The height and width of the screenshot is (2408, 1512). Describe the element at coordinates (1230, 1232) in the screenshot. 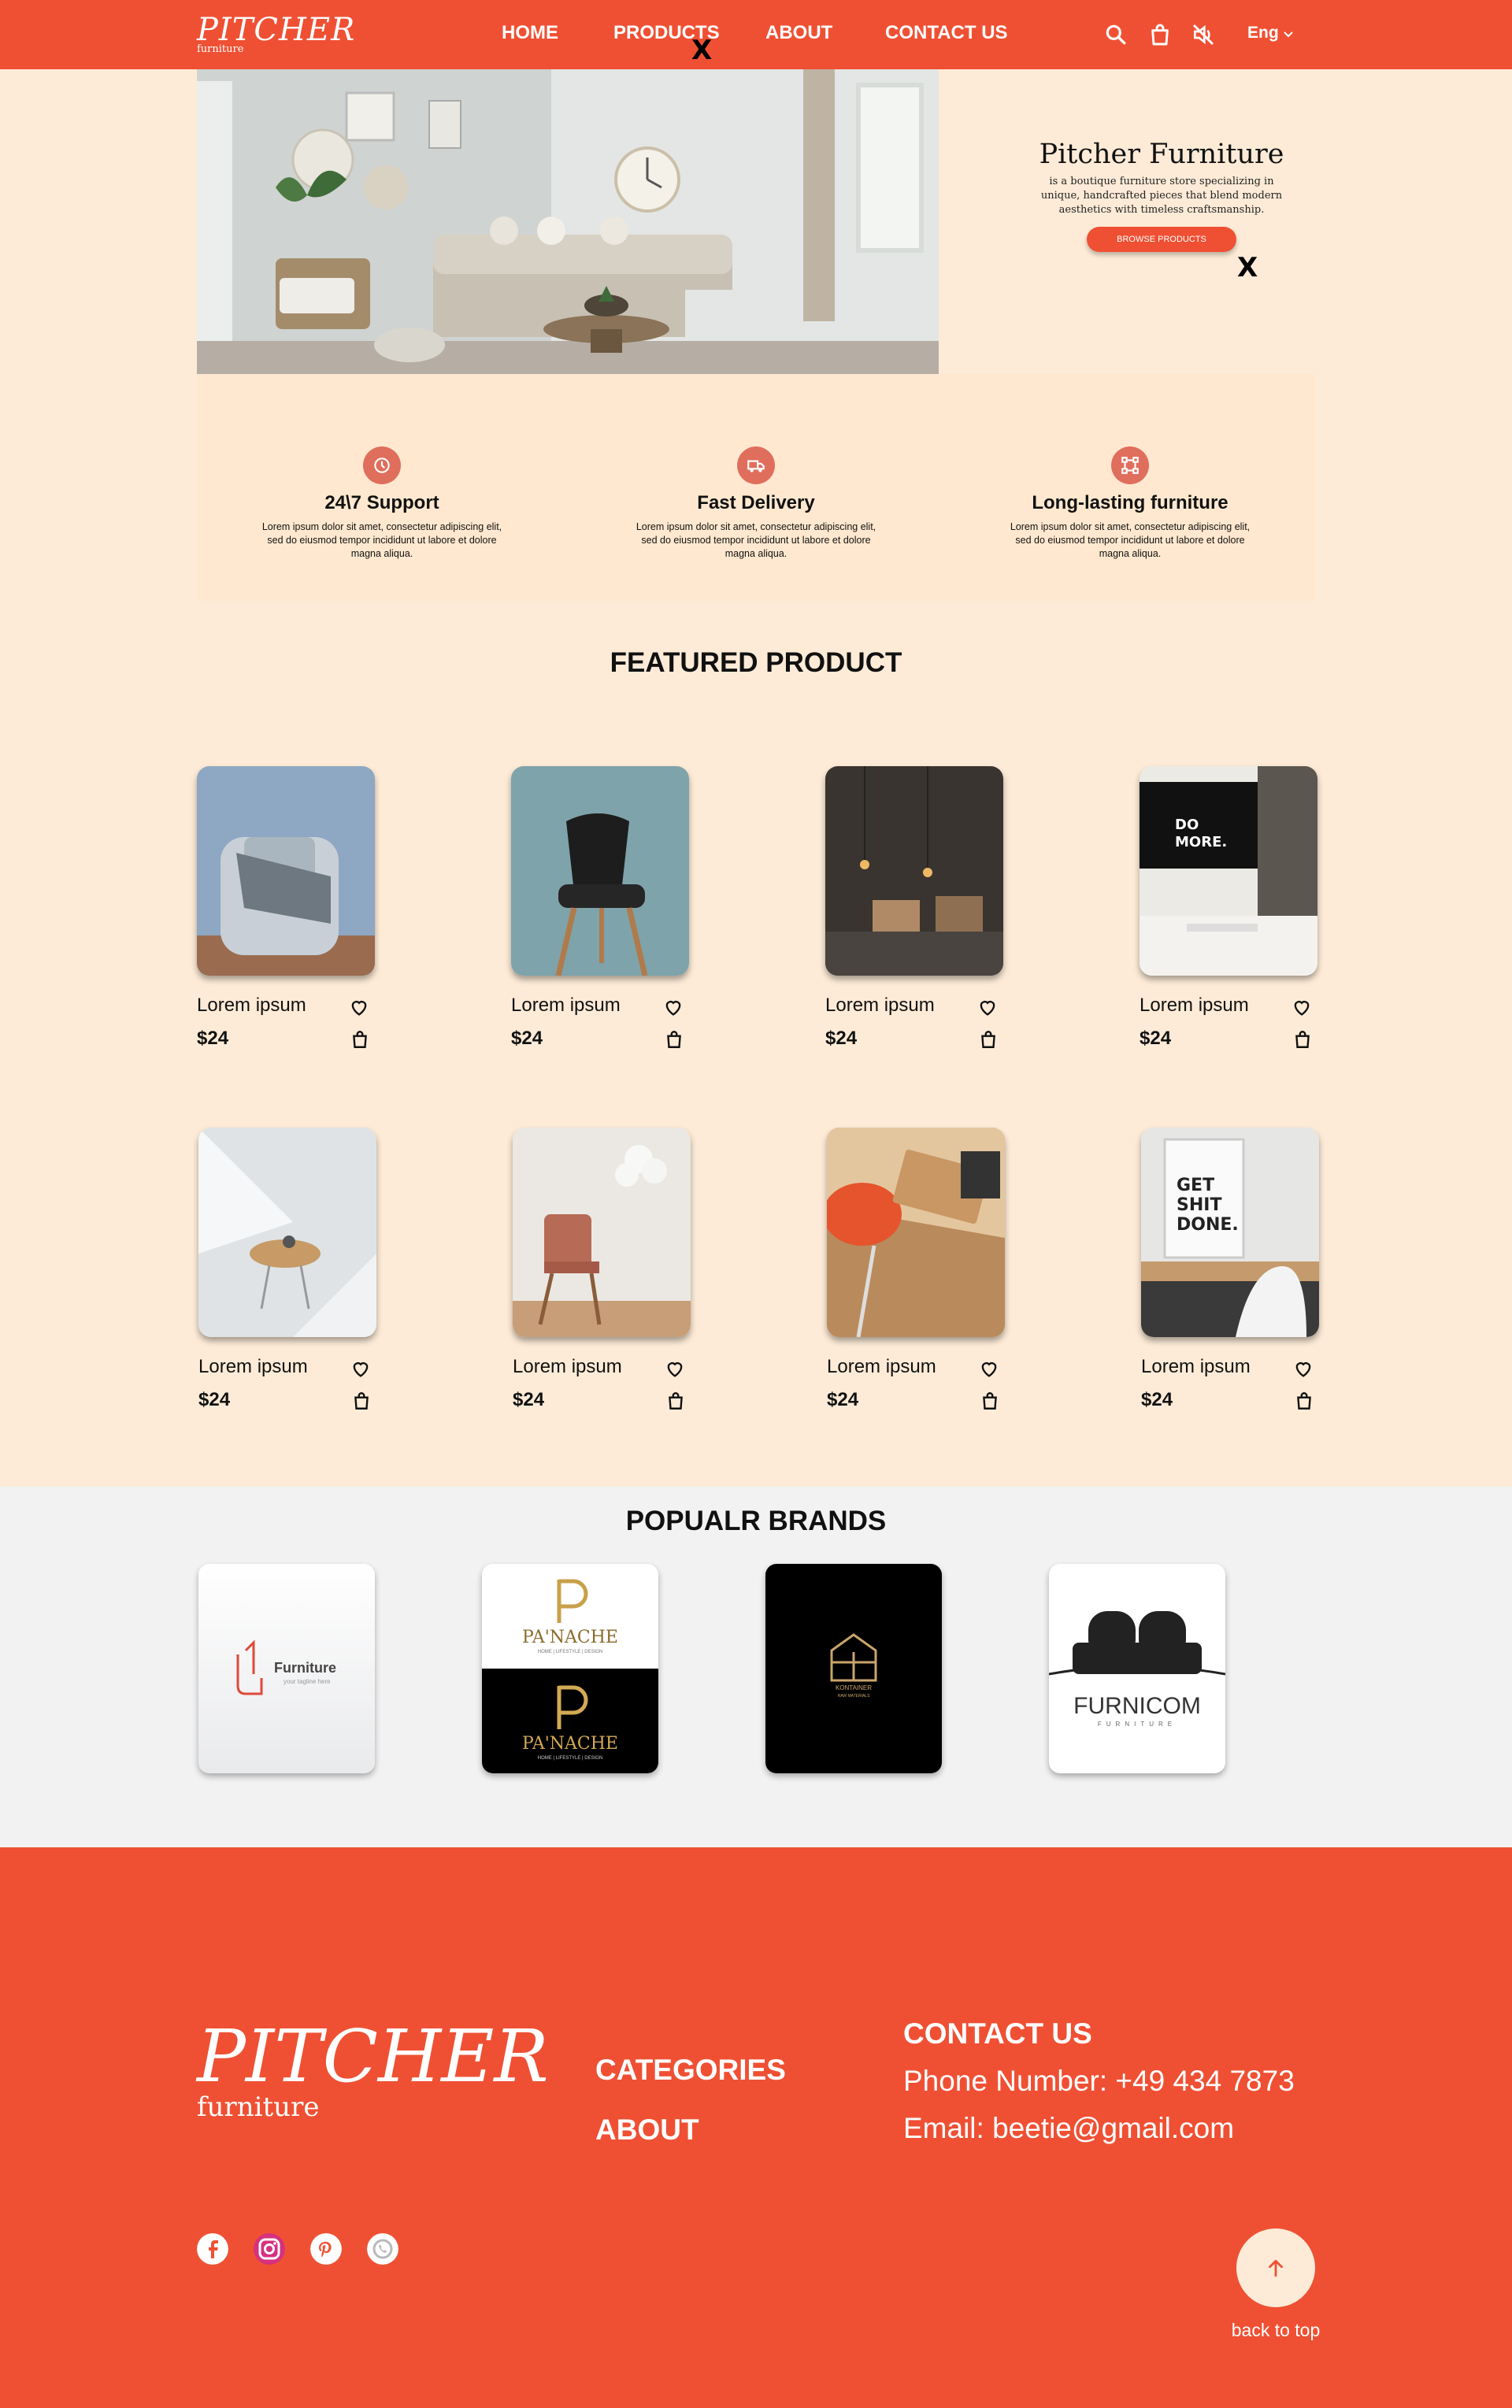

I see `product-image: GET SHIT DONE.` at that location.